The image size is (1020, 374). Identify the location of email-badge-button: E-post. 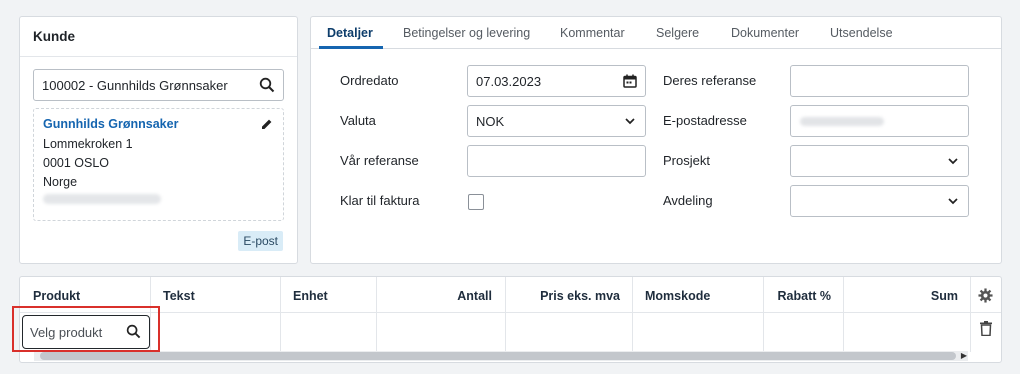
(260, 241).